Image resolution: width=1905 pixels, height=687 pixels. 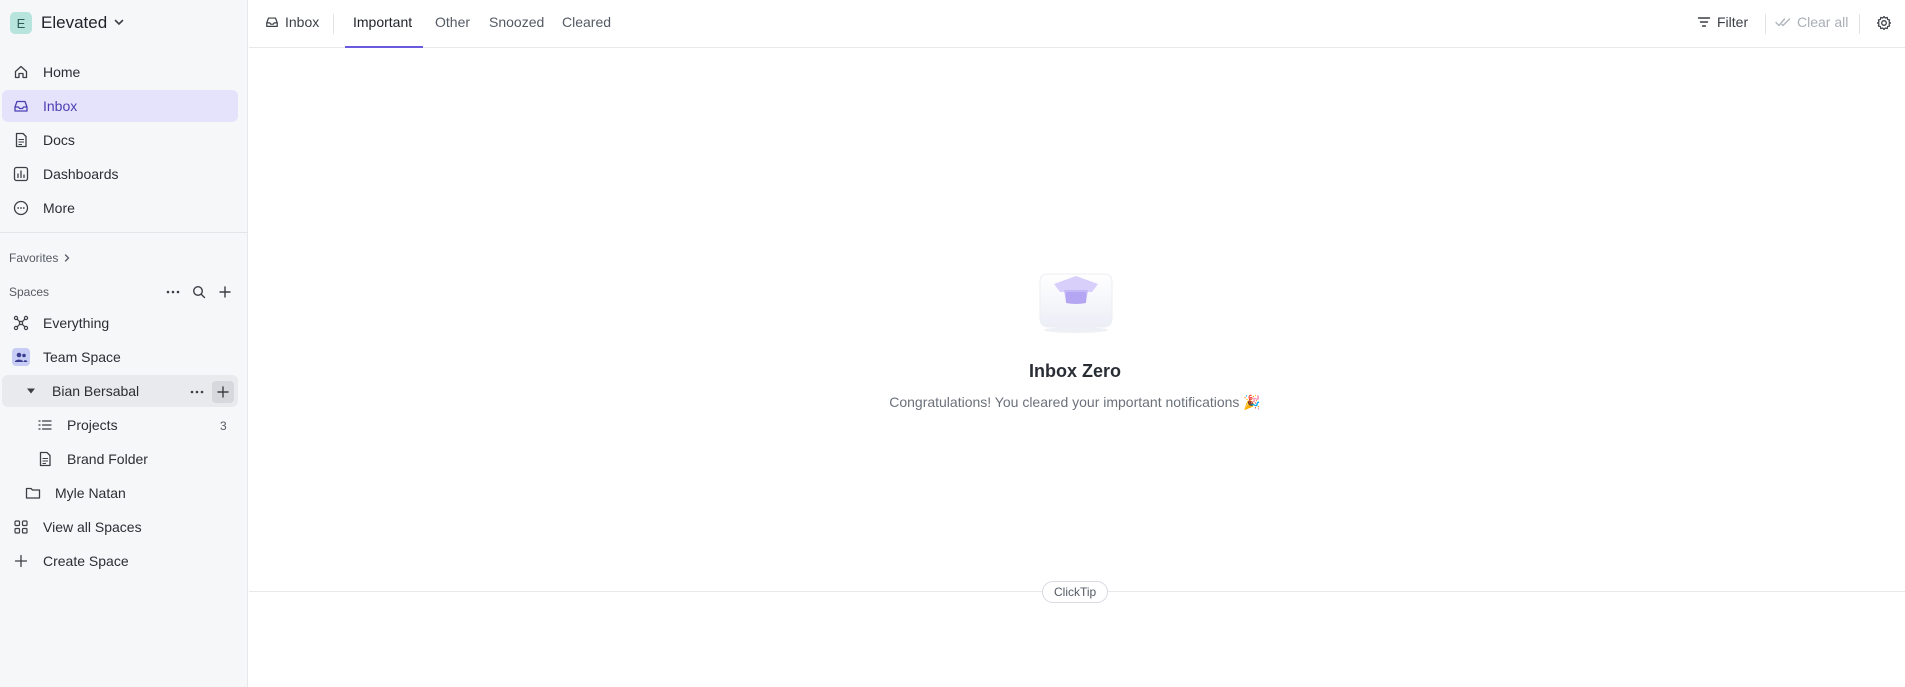 What do you see at coordinates (120, 140) in the screenshot?
I see `nav-docs: Docs` at bounding box center [120, 140].